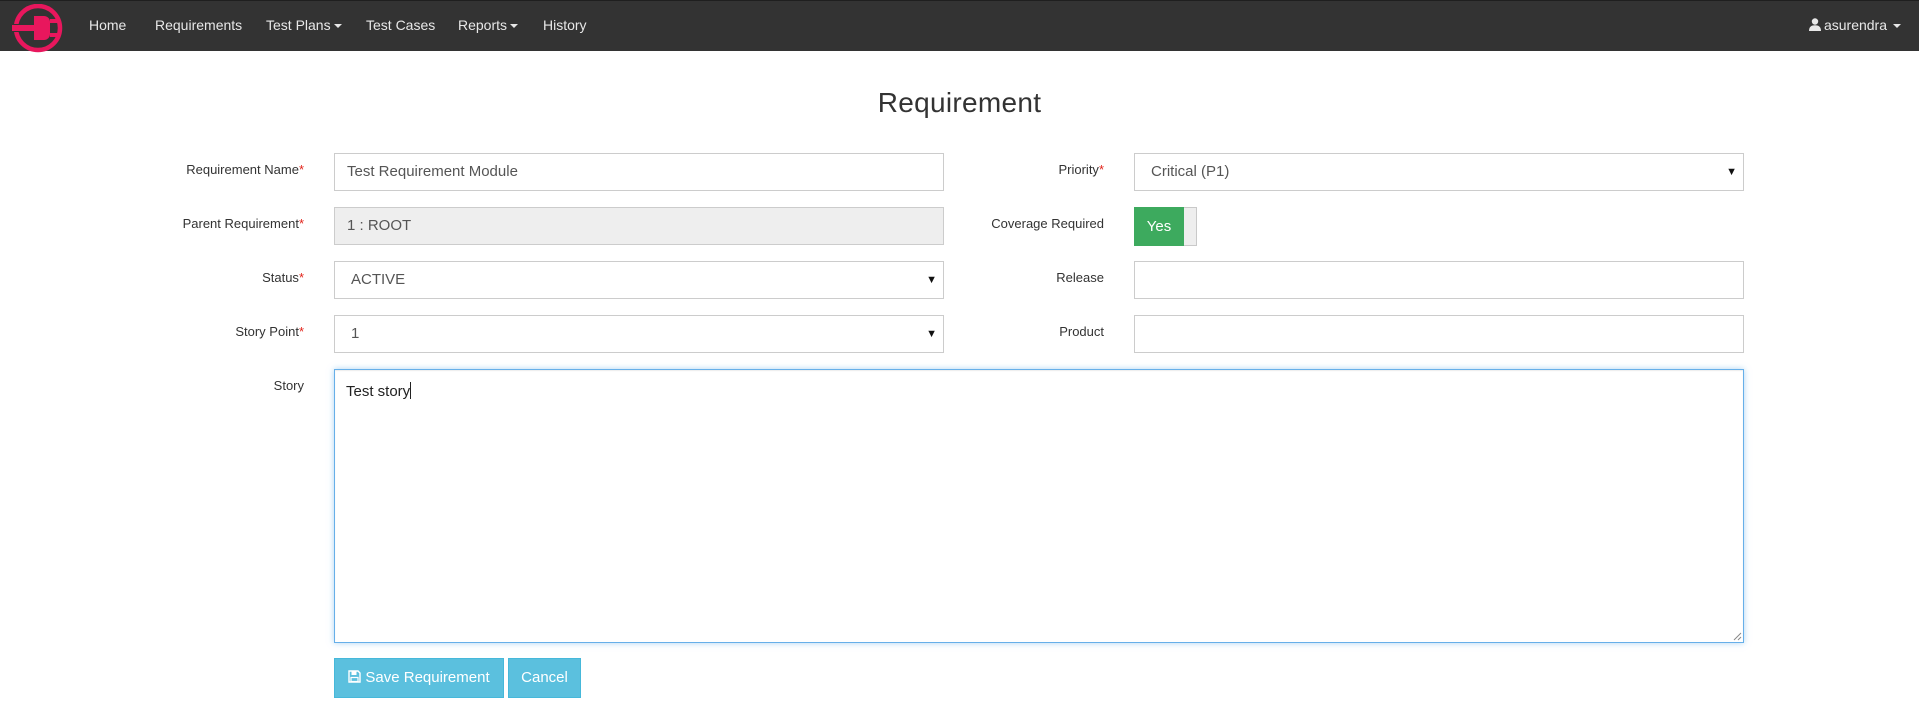 The image size is (1919, 717). I want to click on status-label: Status*, so click(283, 277).